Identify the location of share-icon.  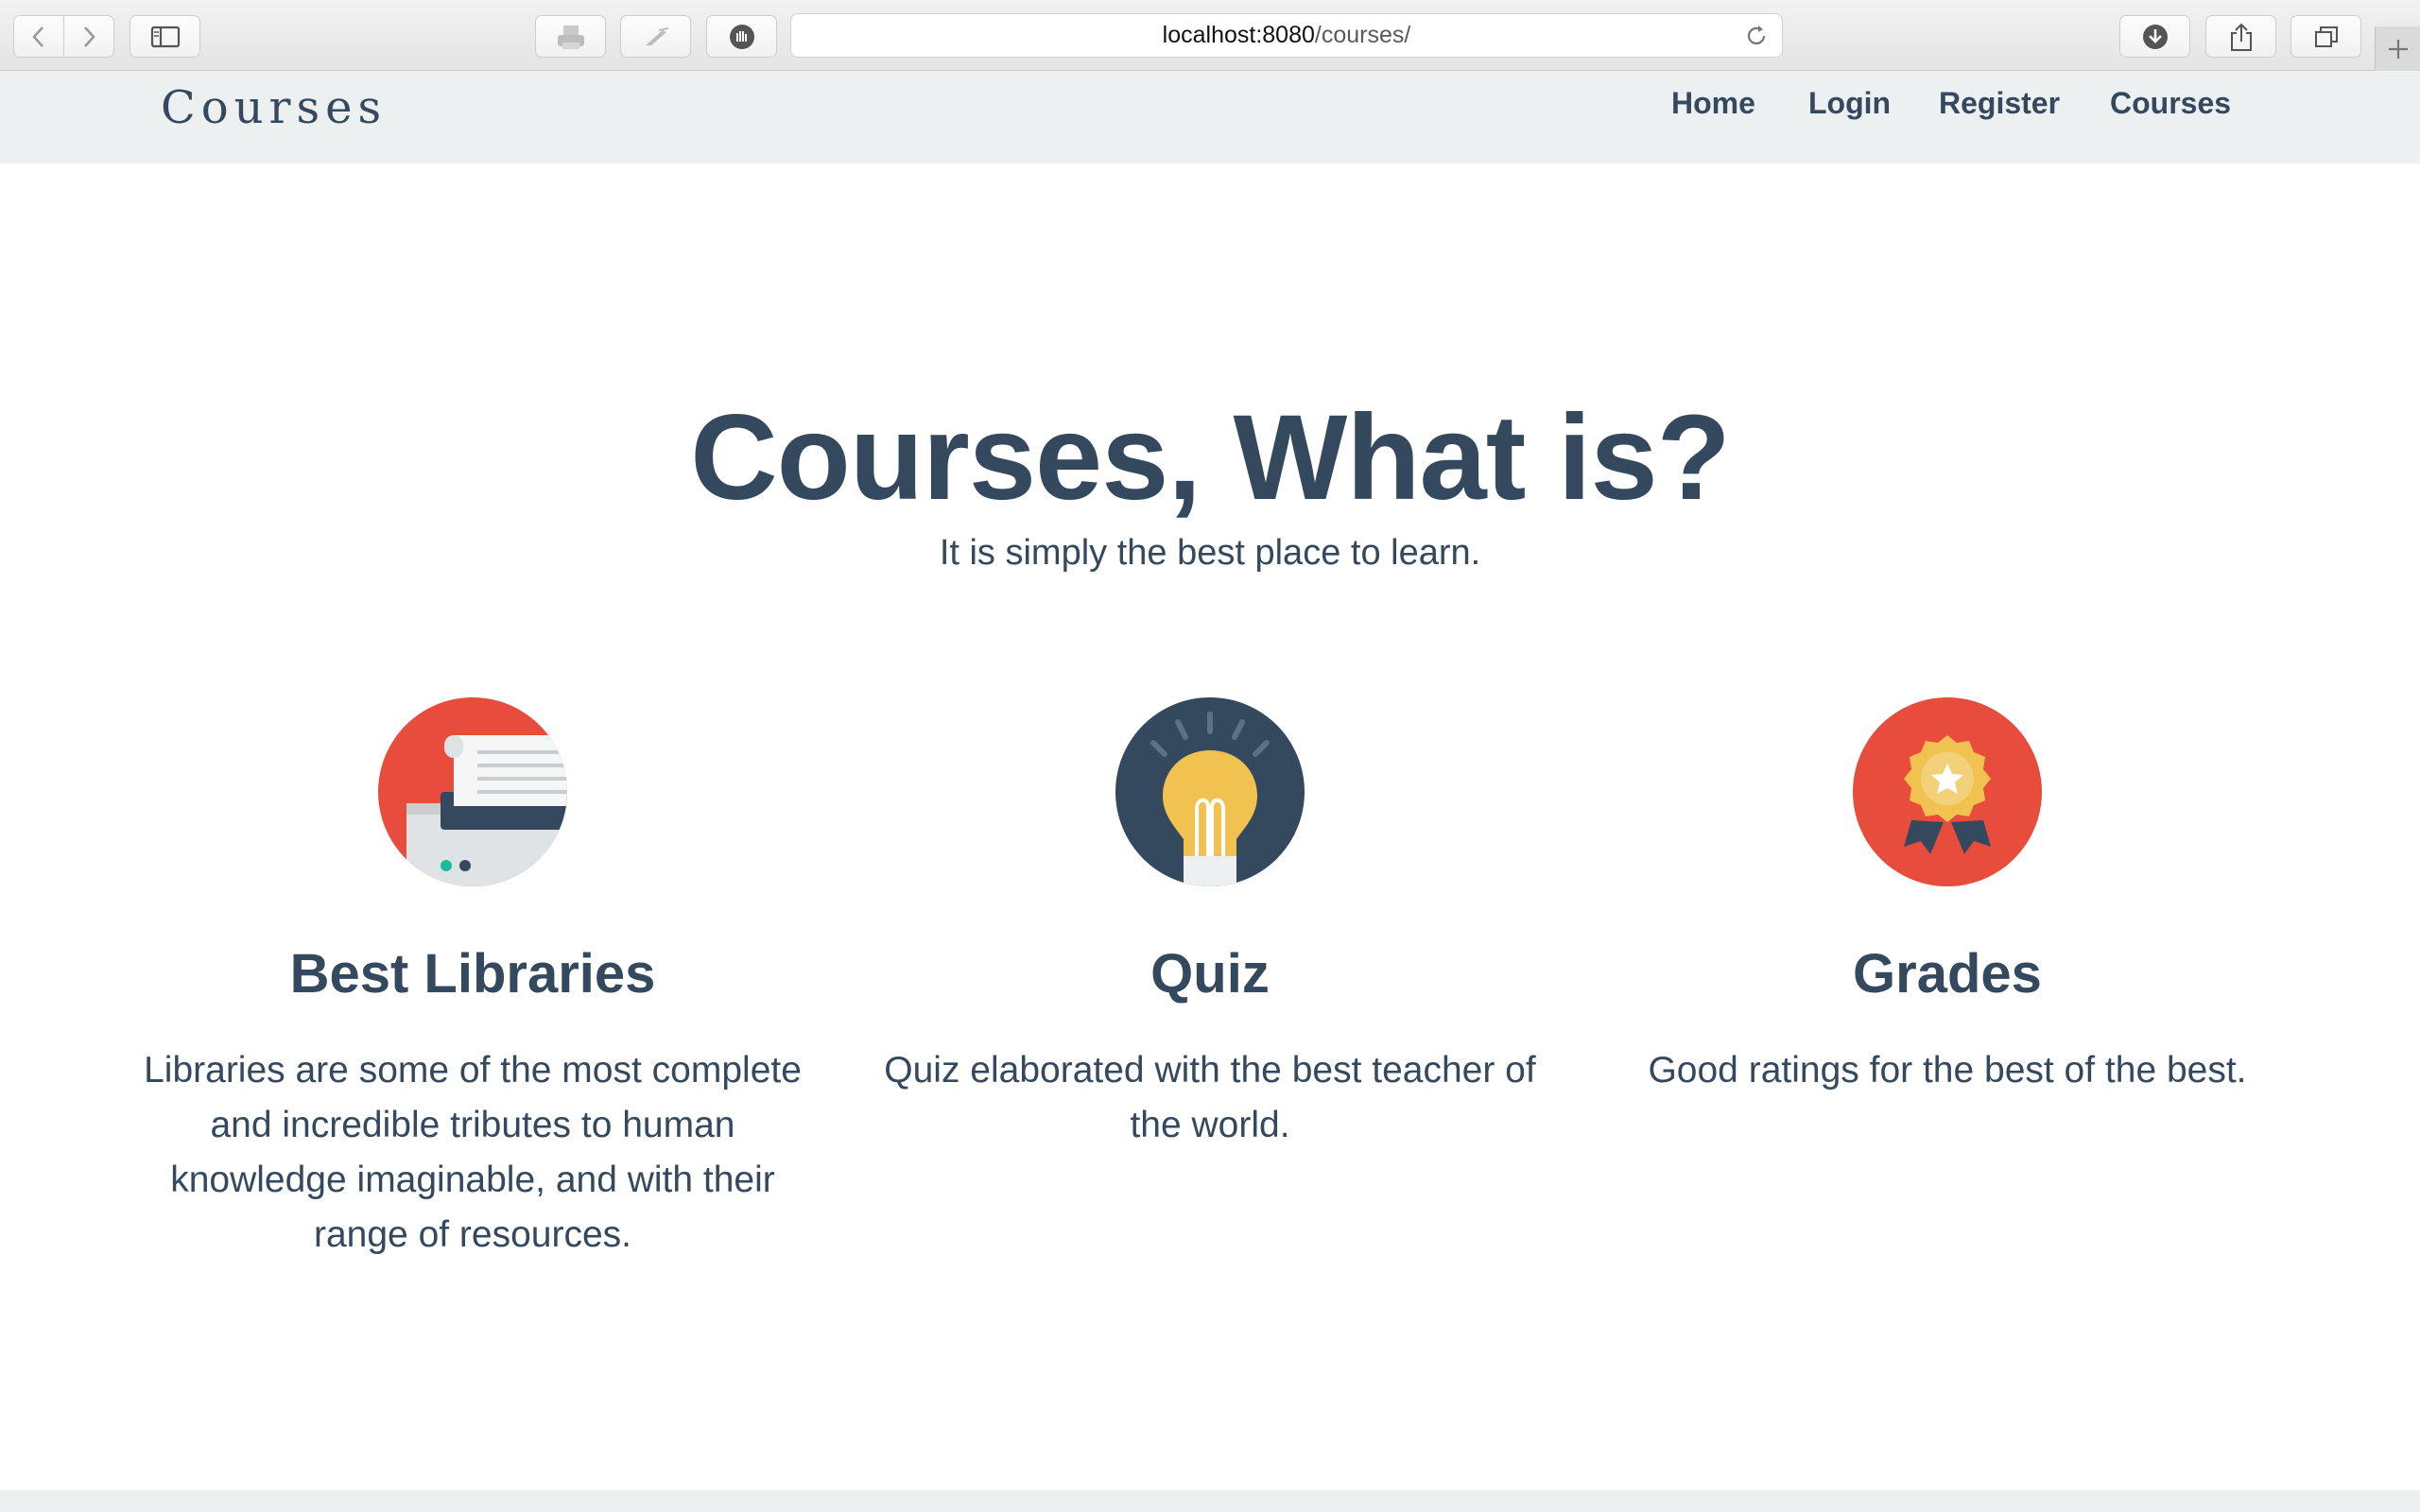
(2241, 37).